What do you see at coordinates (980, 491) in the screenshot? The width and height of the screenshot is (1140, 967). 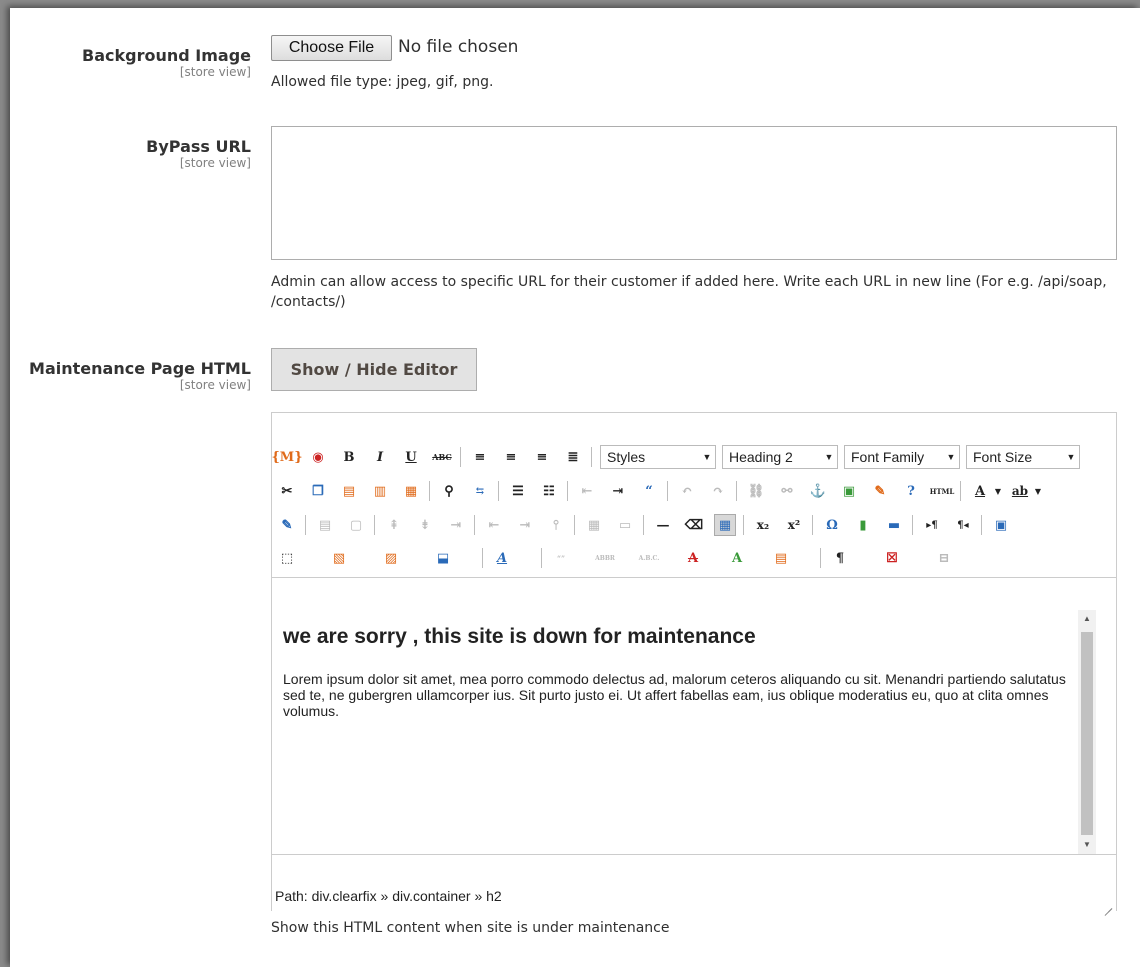 I see `font-color-icon: A` at bounding box center [980, 491].